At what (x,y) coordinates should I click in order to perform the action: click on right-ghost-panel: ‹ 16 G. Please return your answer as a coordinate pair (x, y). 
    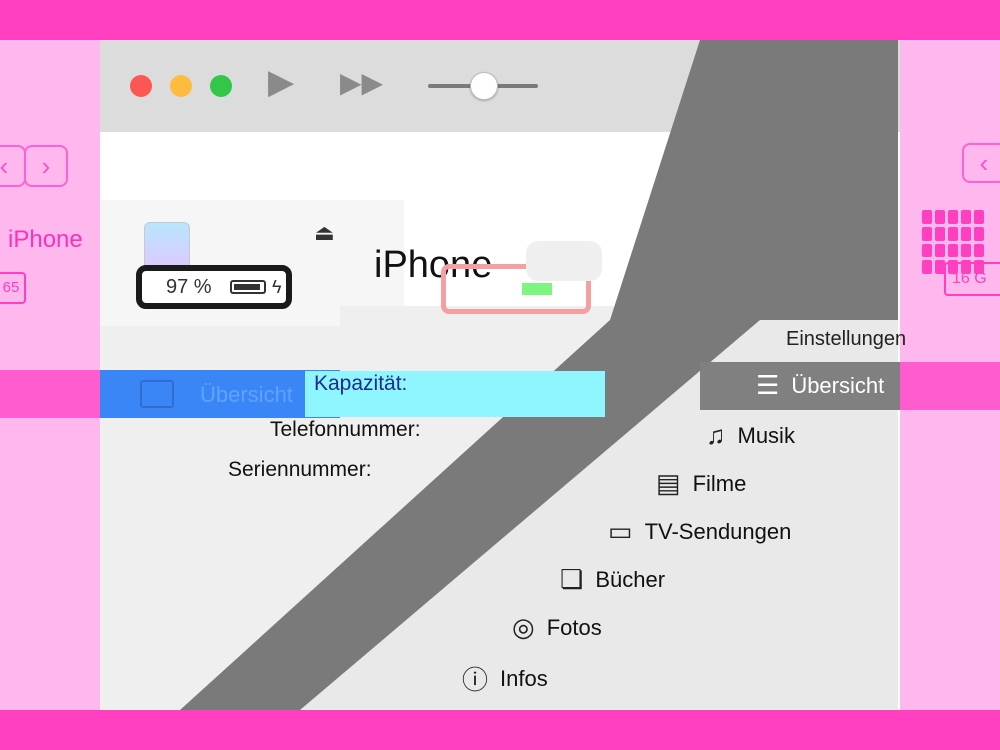
    Looking at the image, I should click on (950, 375).